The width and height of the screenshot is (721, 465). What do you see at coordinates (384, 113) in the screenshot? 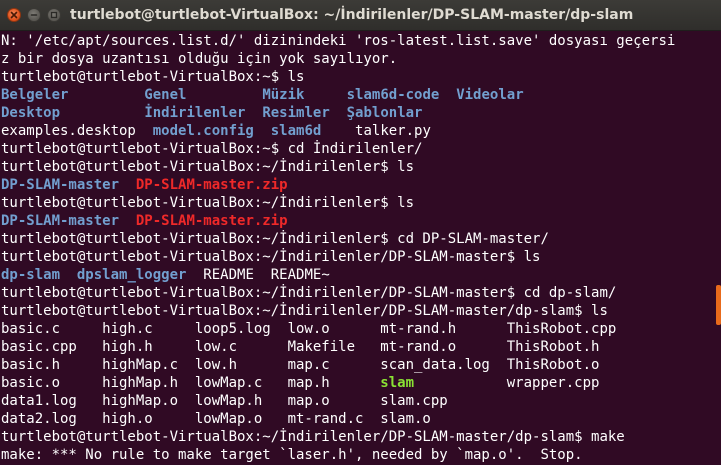
I see `terminal-file-directory: Şablonlar` at bounding box center [384, 113].